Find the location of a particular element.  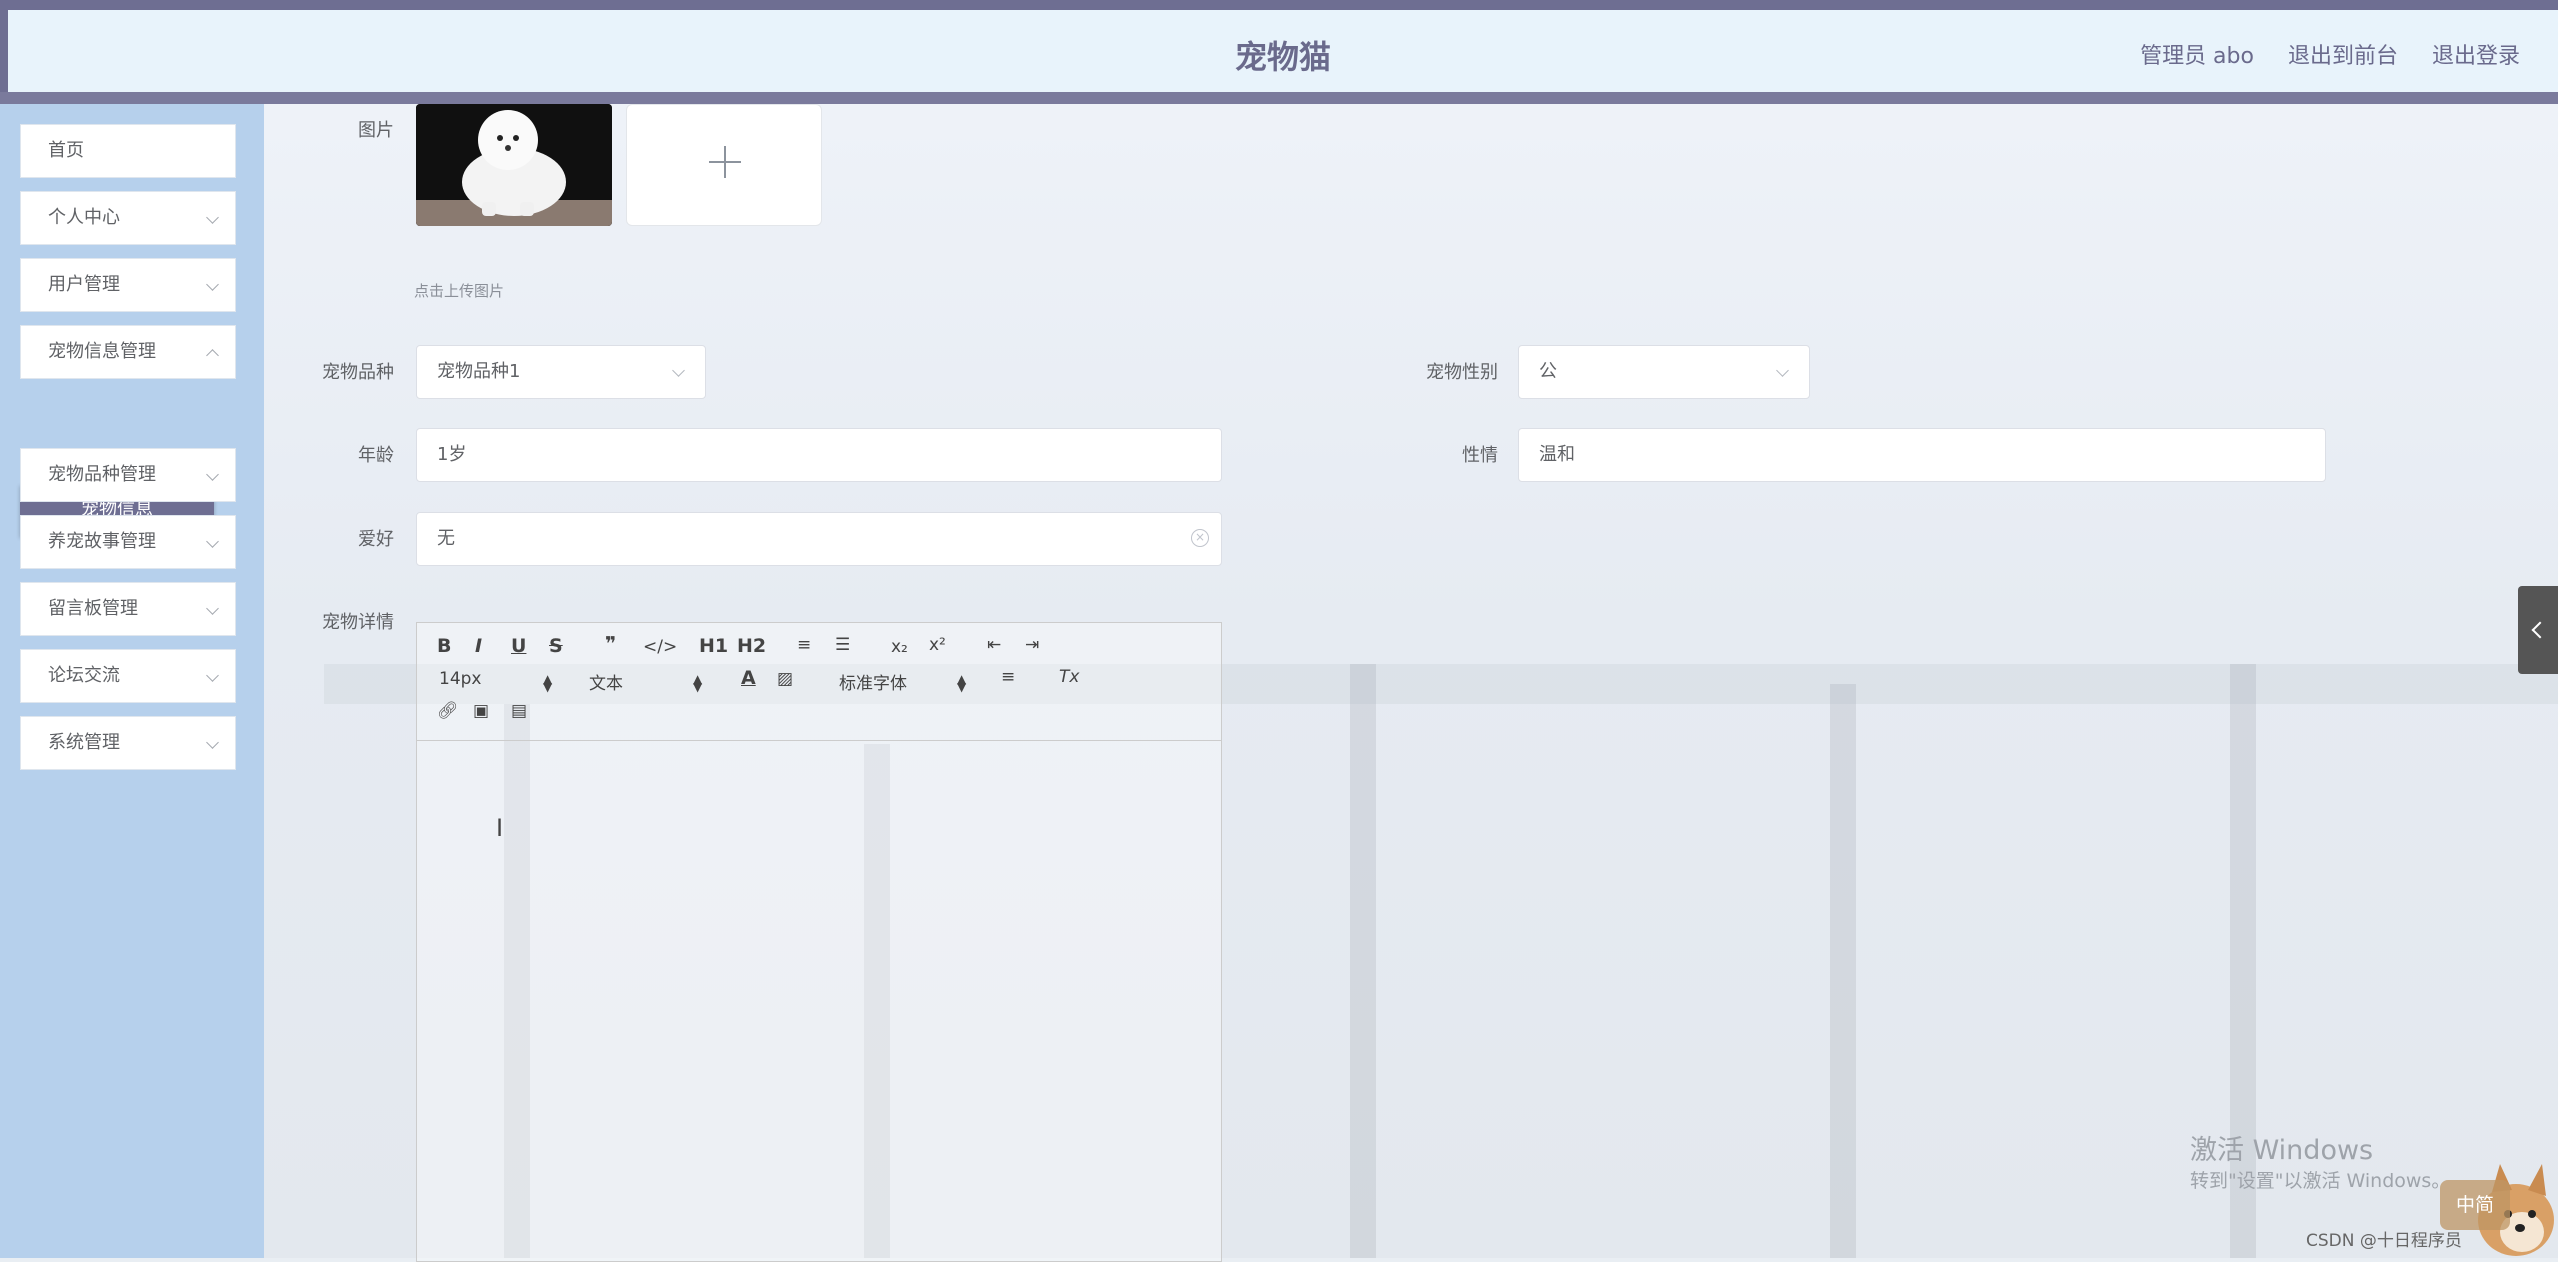

gender-select: 公 is located at coordinates (1664, 372).